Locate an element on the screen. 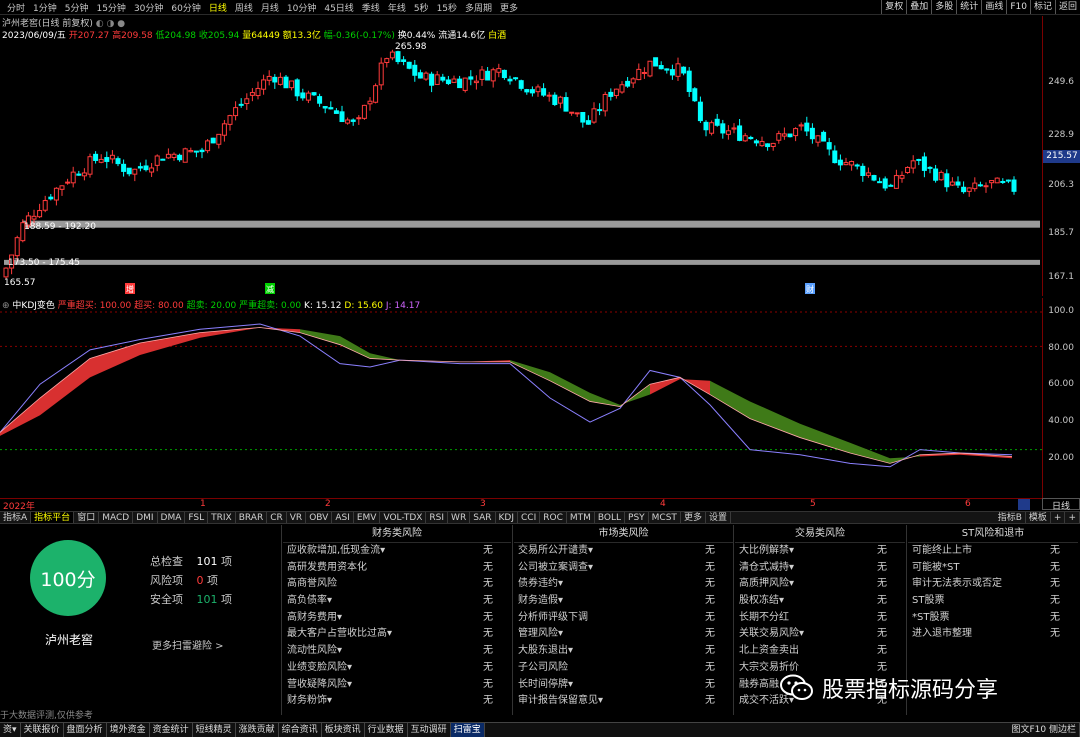  period-tab: 15分钟 is located at coordinates (110, 7).